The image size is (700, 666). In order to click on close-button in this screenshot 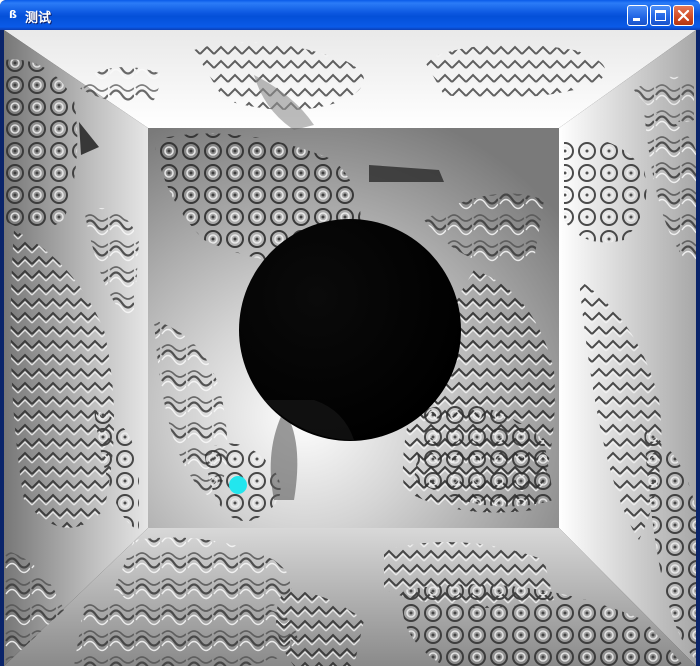, I will do `click(683, 15)`.